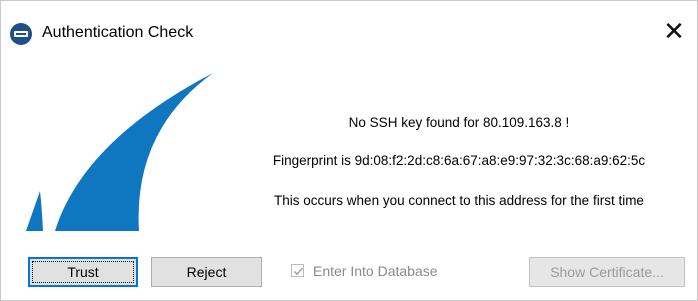 This screenshot has height=301, width=698. I want to click on checkmark-icon, so click(298, 271).